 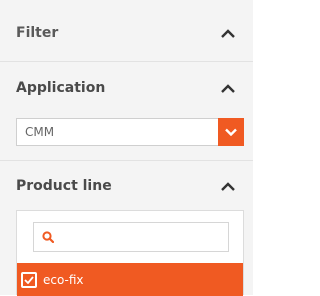 I want to click on option-label: eco-fix, so click(x=63, y=279).